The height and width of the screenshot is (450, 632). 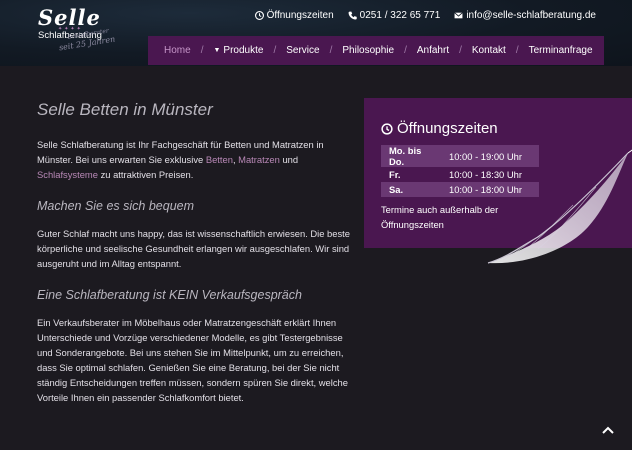 What do you see at coordinates (439, 128) in the screenshot?
I see `opening-hours-title: Öffnungszeiten` at bounding box center [439, 128].